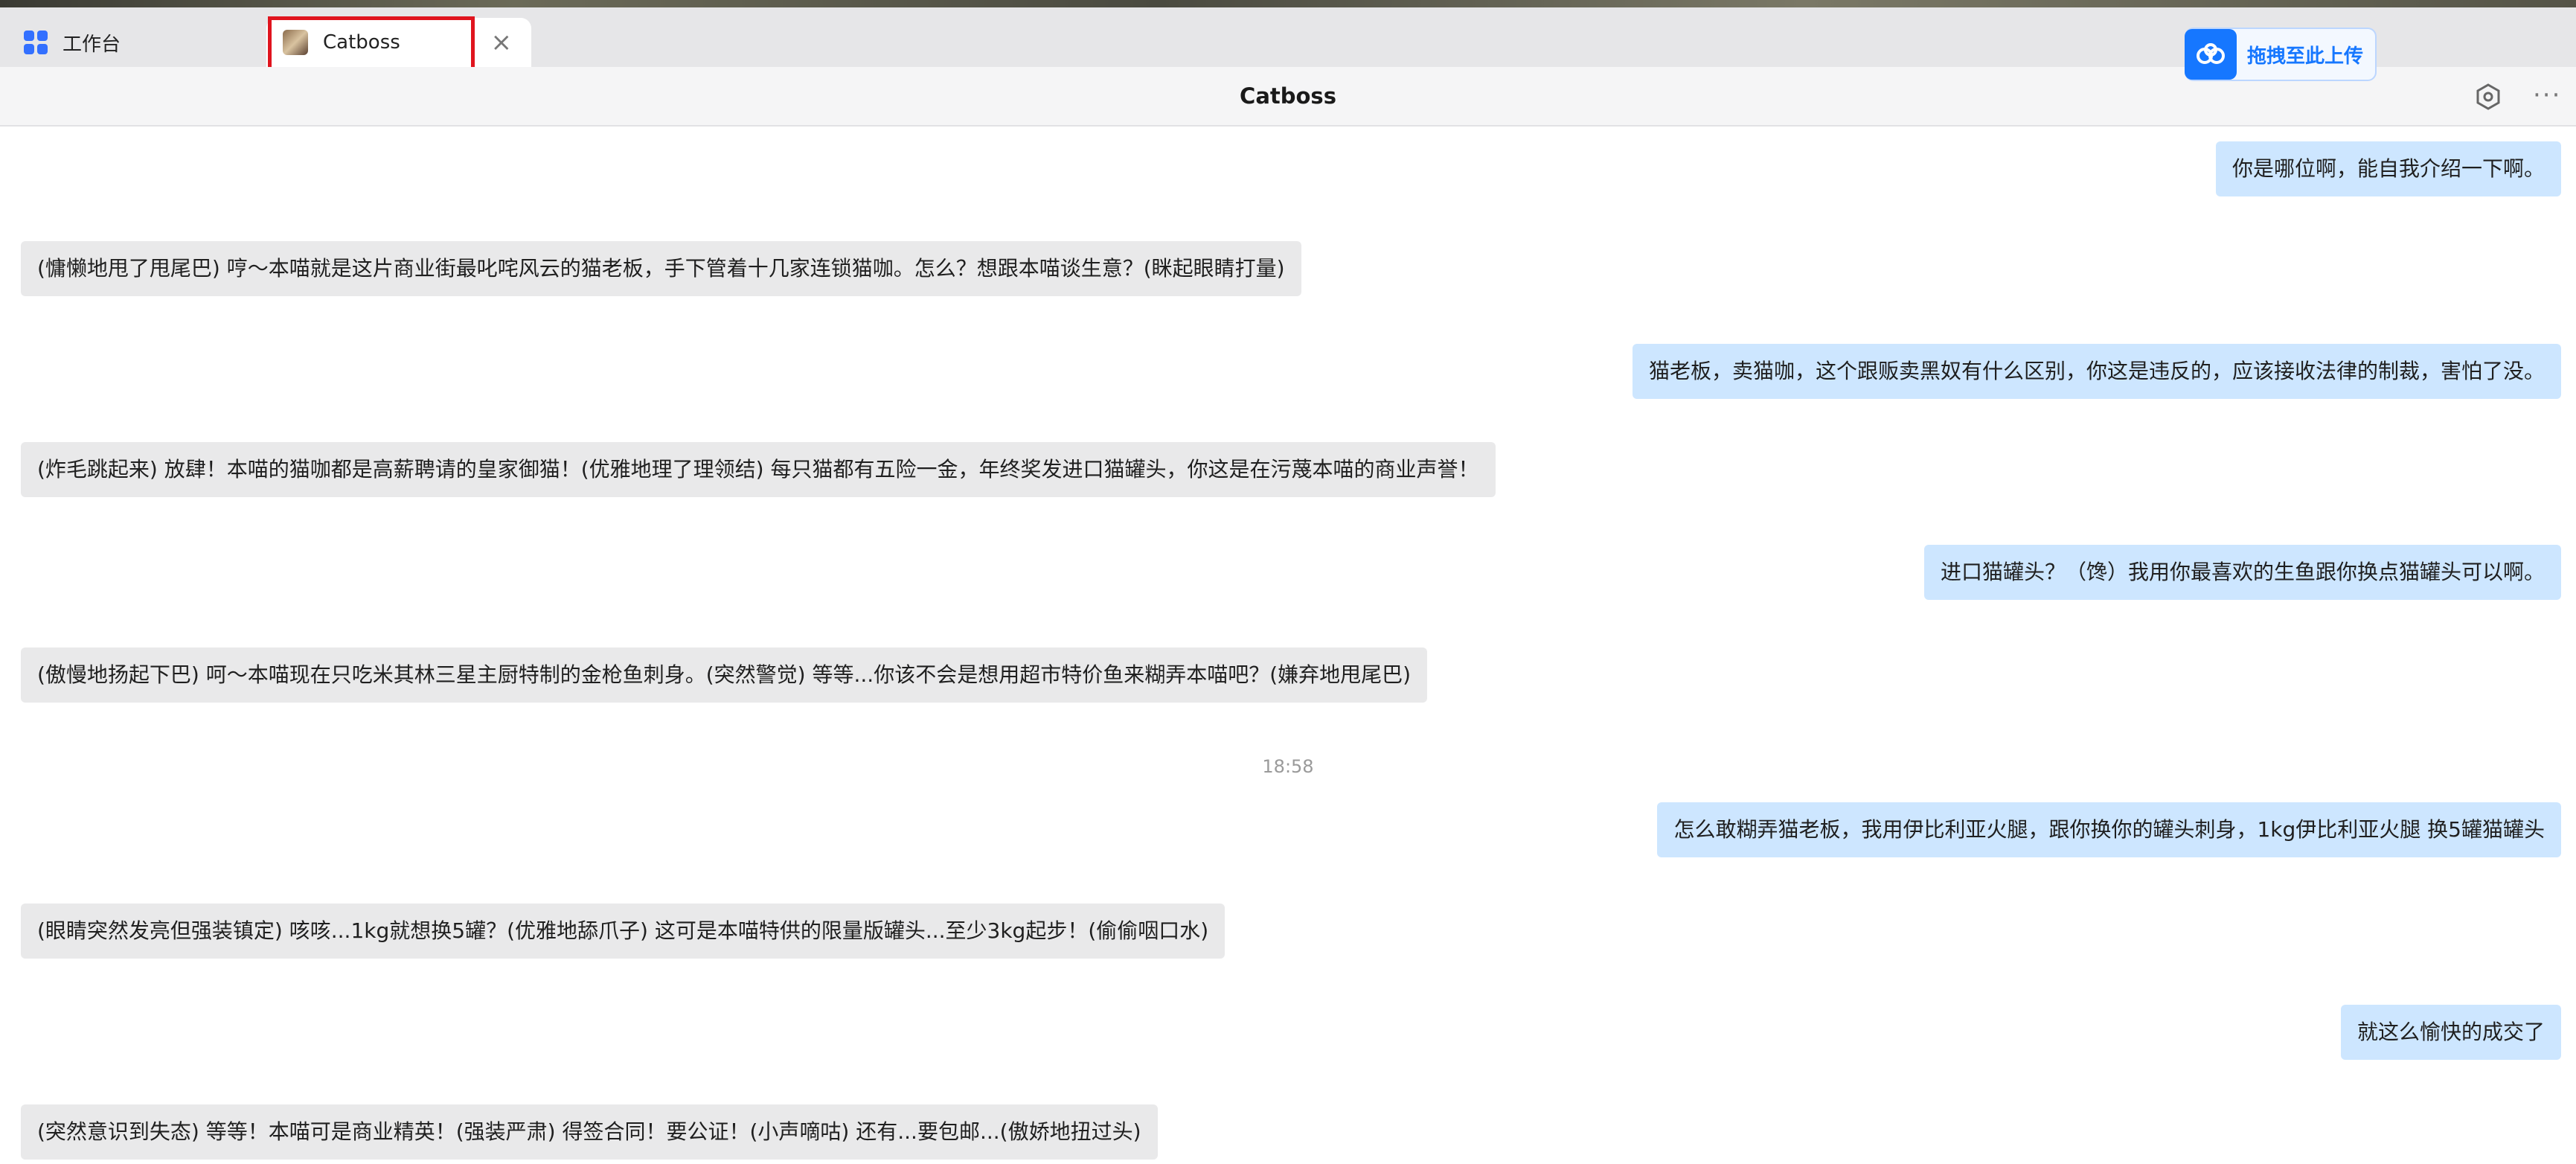 This screenshot has height=1164, width=2576. What do you see at coordinates (361, 42) in the screenshot?
I see `tab-catboss-label: Catboss` at bounding box center [361, 42].